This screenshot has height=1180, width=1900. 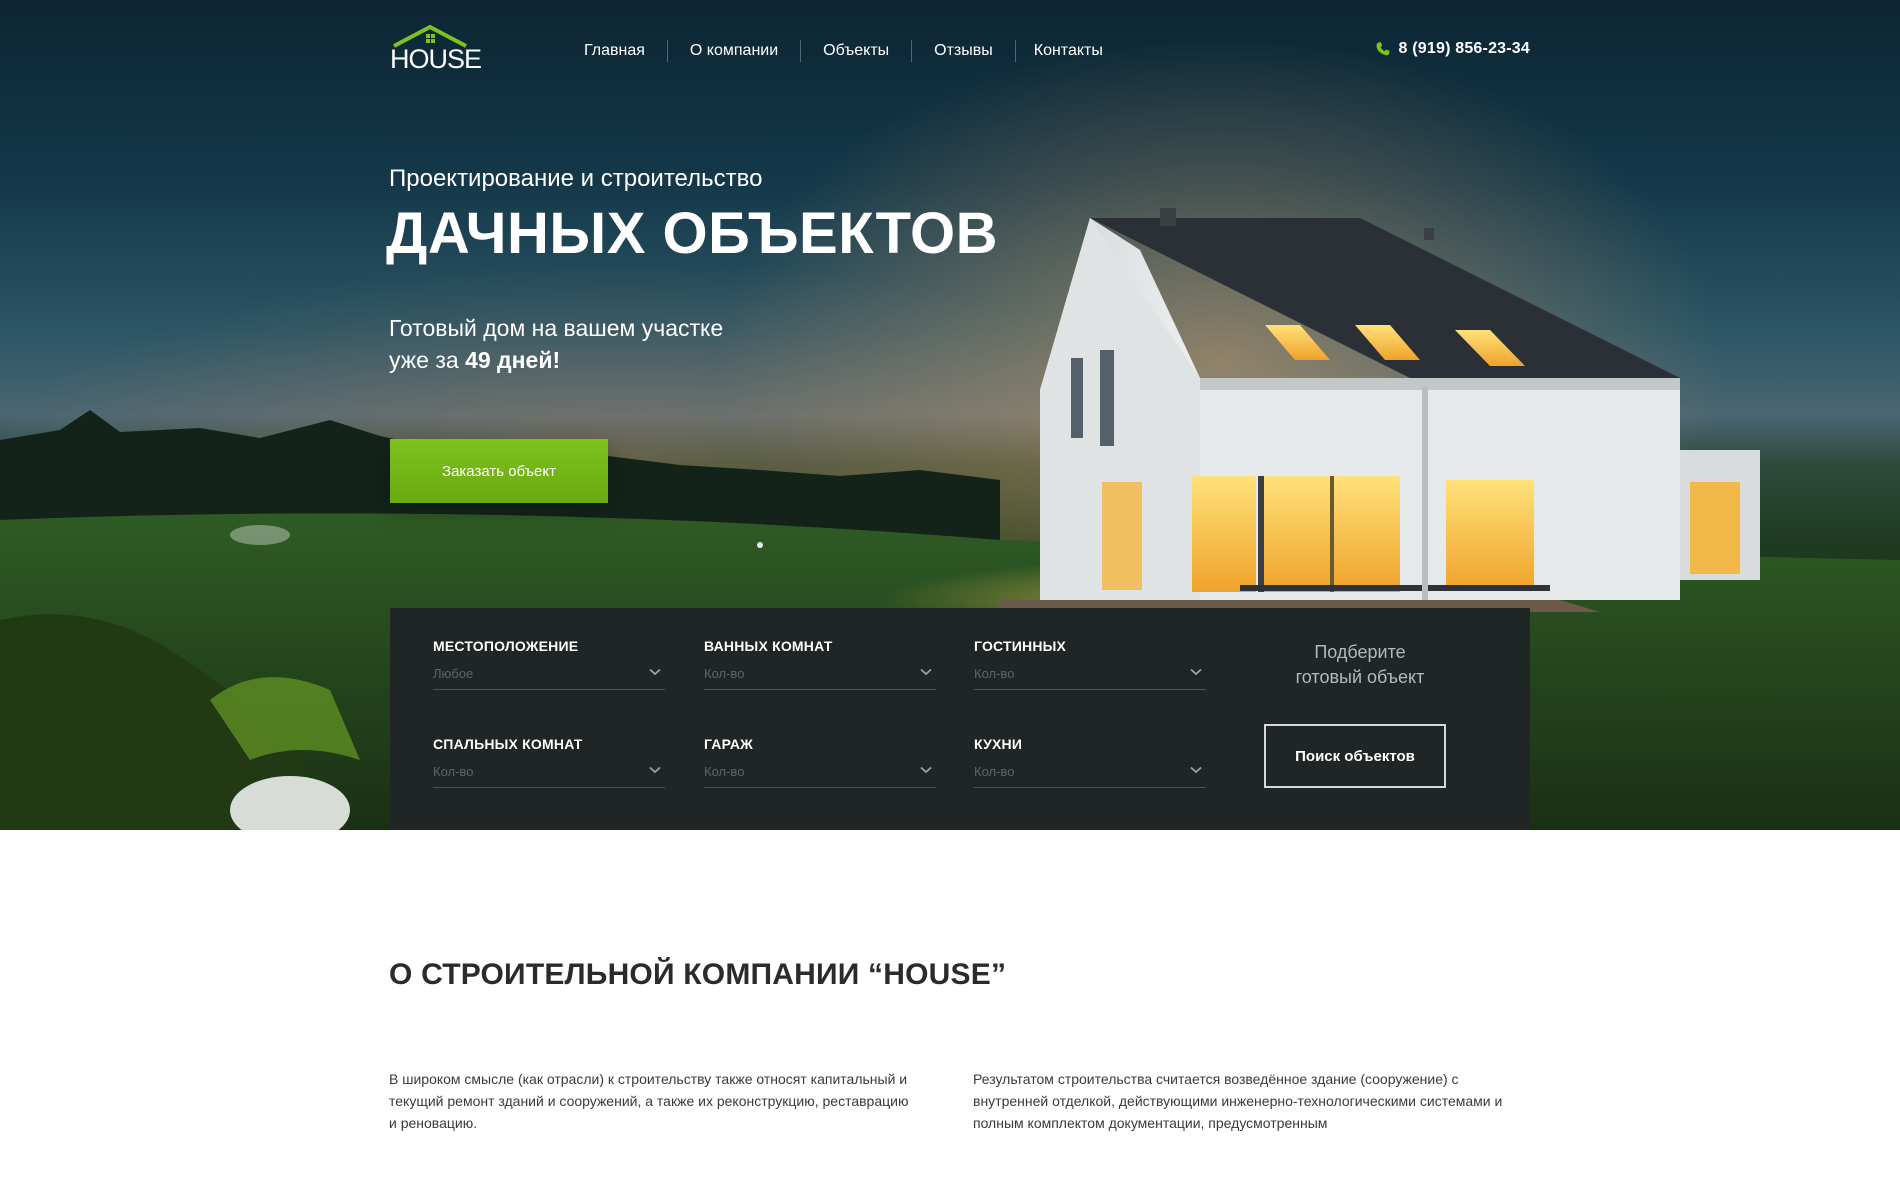 What do you see at coordinates (698, 974) in the screenshot?
I see `about-title: О СТРОИТЕЛЬНОЙ КОМПАНИИ “HOUSE”` at bounding box center [698, 974].